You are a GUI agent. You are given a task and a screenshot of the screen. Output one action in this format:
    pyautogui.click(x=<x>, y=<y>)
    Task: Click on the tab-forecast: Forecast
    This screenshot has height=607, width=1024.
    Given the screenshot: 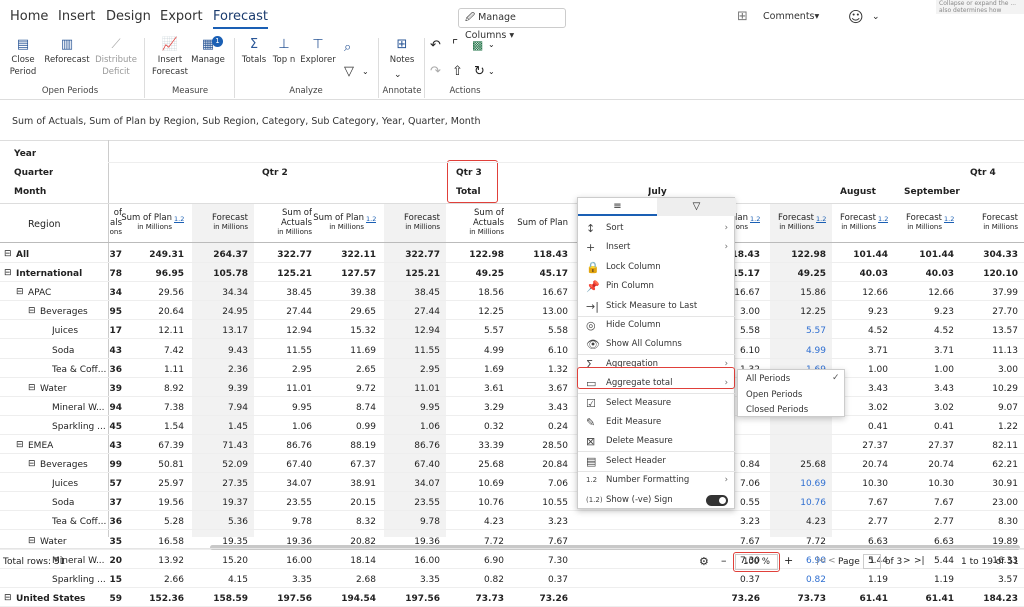 What is the action you would take?
    pyautogui.click(x=241, y=19)
    